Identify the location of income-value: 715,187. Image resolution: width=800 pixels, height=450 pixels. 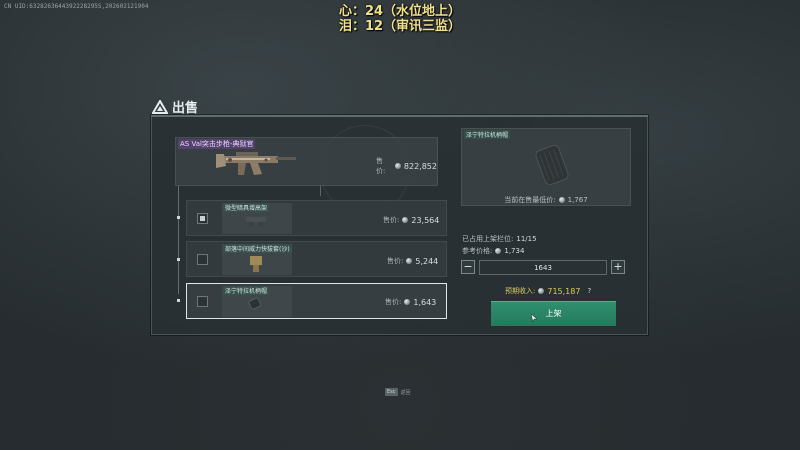
(564, 291).